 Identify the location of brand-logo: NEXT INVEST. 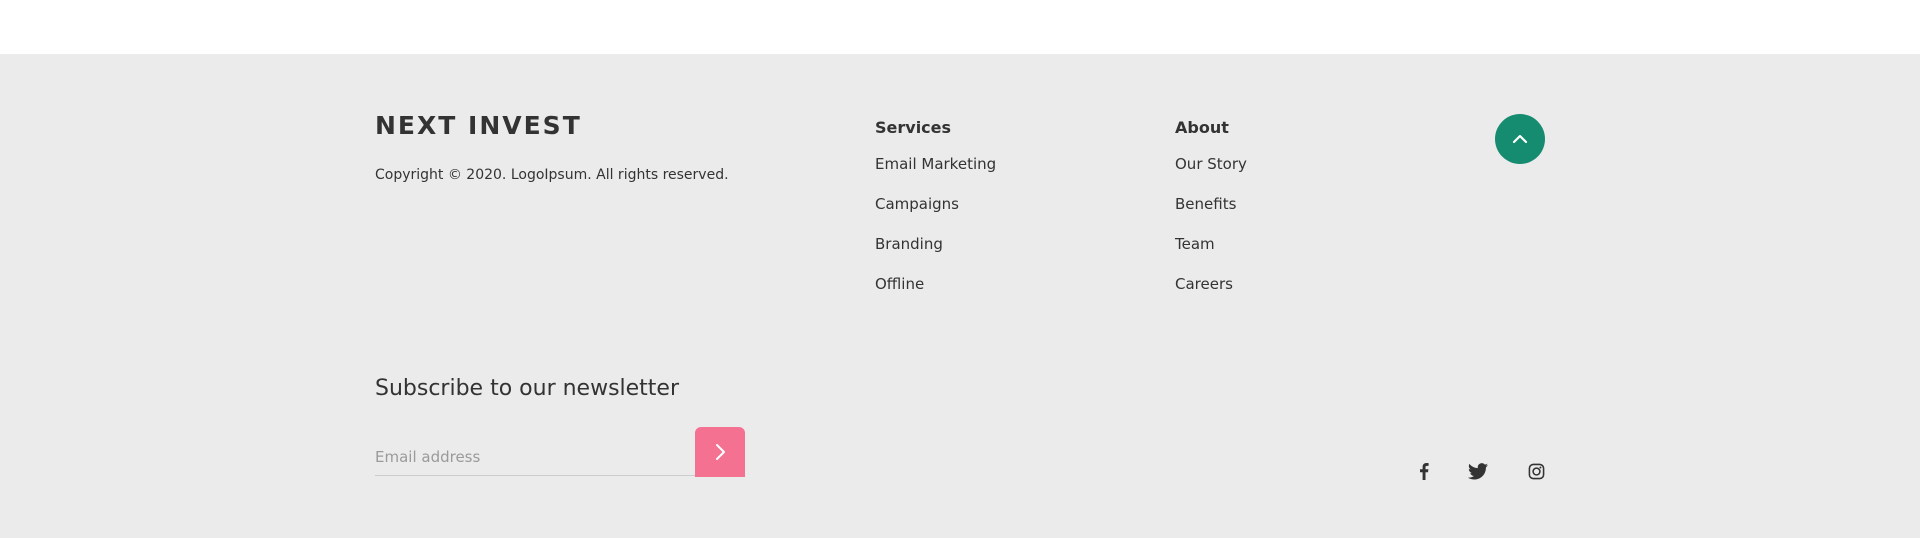
(478, 125).